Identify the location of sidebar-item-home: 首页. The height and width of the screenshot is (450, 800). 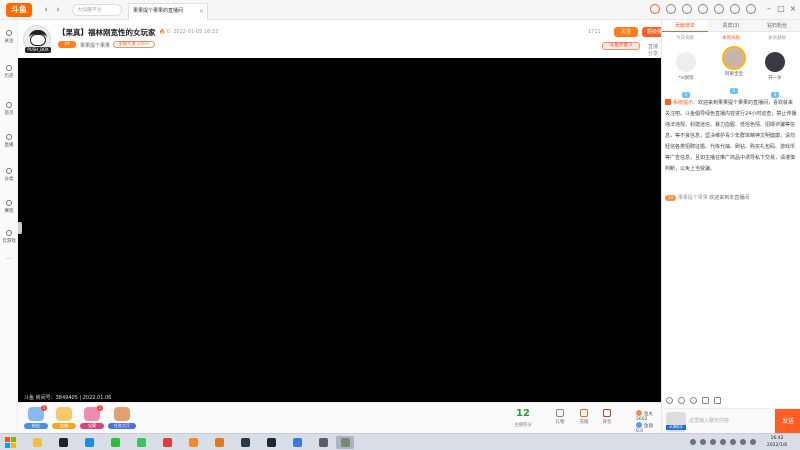
(9, 109).